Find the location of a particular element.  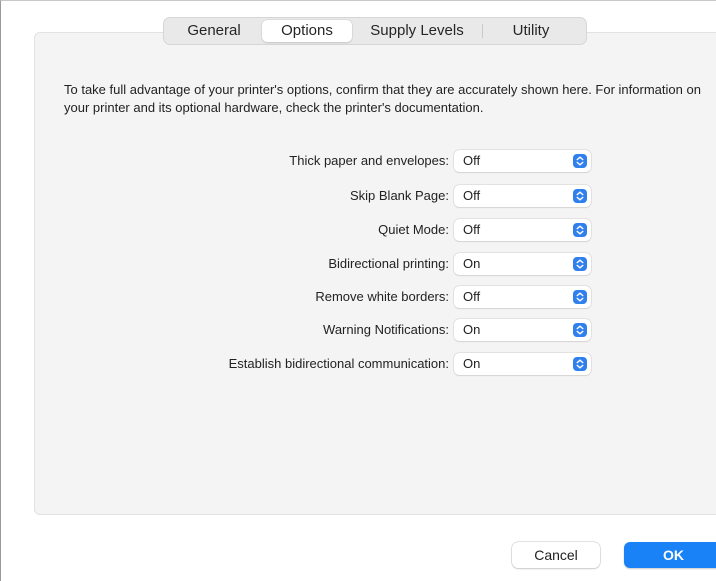

option-select-warning-notifications: On is located at coordinates (522, 330).